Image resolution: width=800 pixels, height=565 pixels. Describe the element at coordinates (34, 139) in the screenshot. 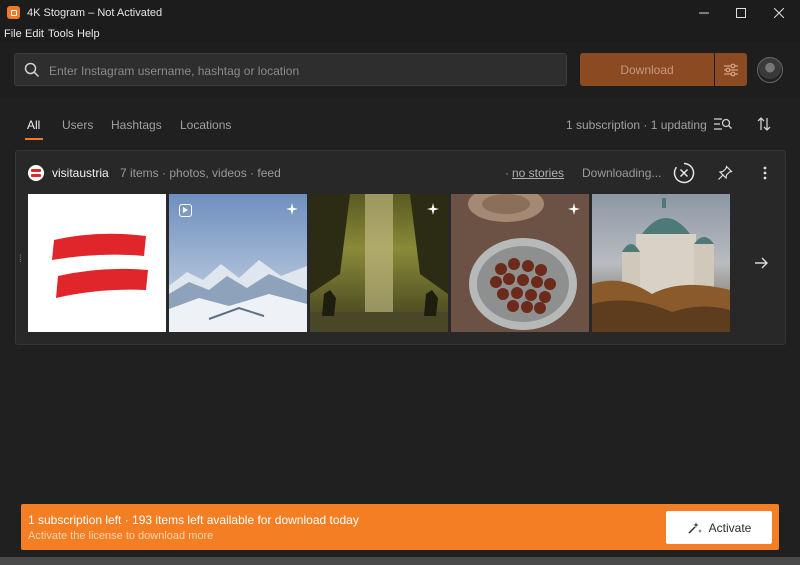

I see `active-tab-indicator` at that location.